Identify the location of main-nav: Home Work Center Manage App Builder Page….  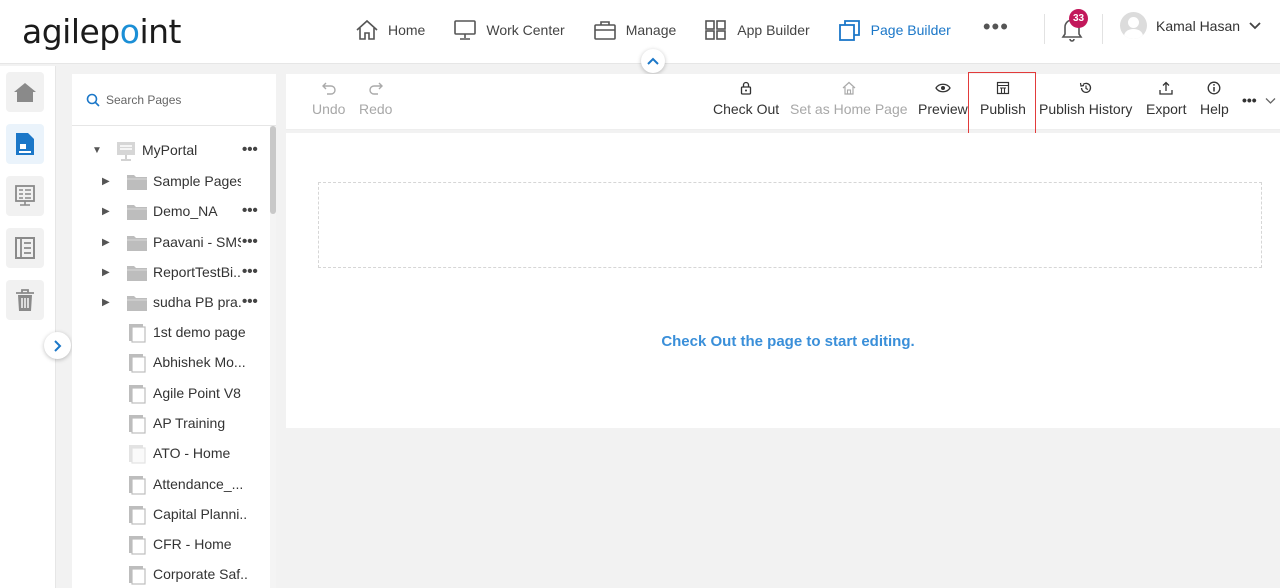
(682, 30).